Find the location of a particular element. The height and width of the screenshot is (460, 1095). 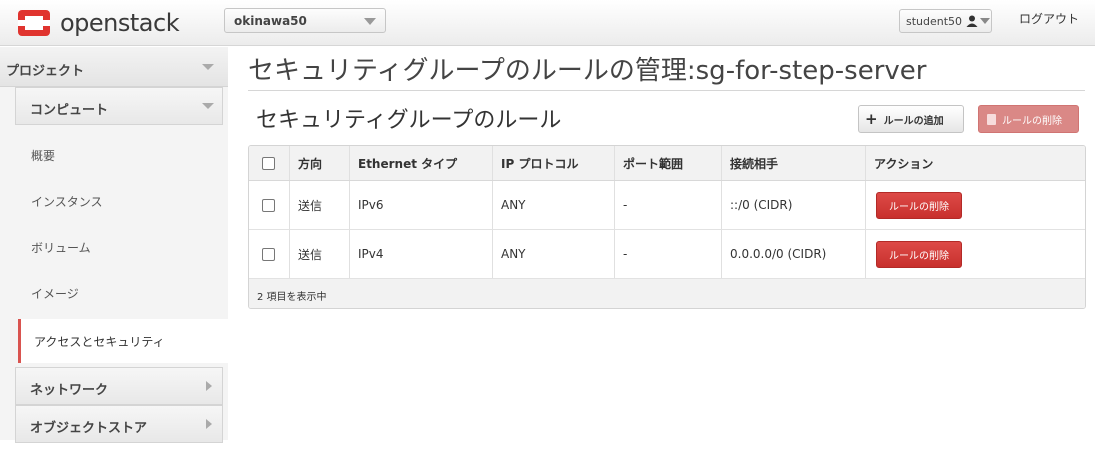

table-row: 送信 IPv6 ANY - ::/0 (CIDR) ルールの削除 is located at coordinates (667, 205).